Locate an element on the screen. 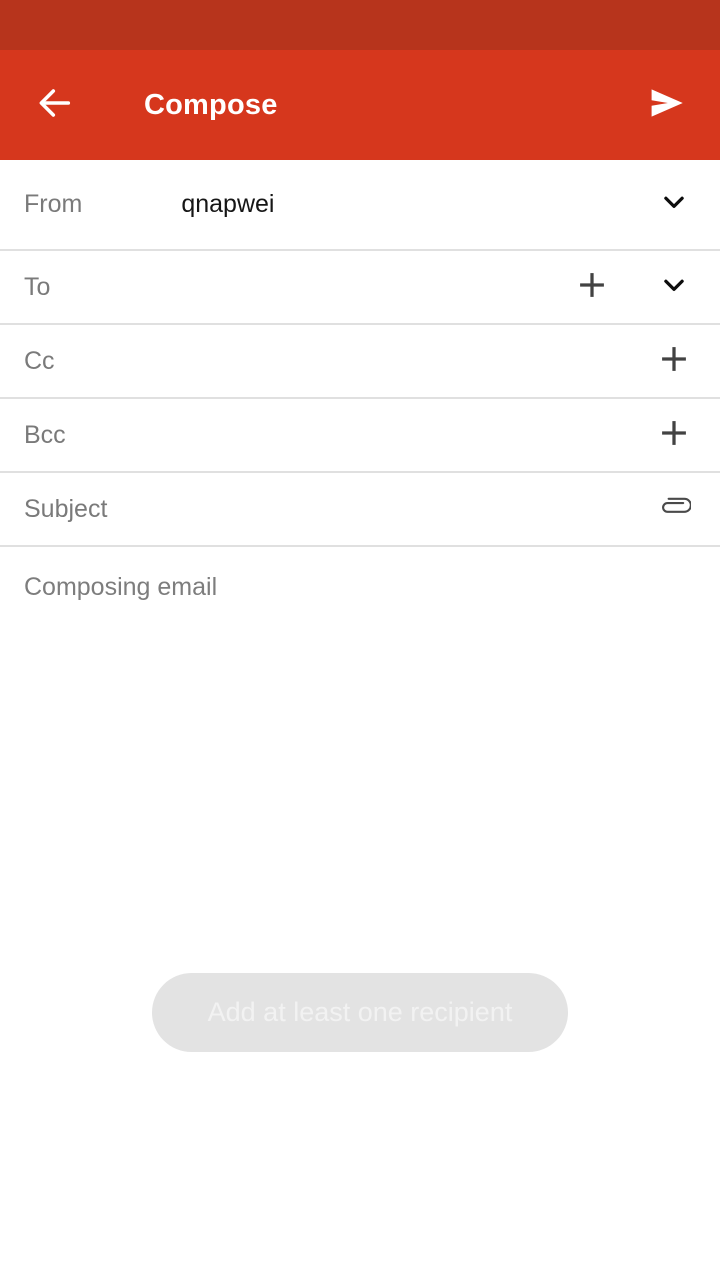 The height and width of the screenshot is (1280, 720). to-dropdown-button is located at coordinates (674, 287).